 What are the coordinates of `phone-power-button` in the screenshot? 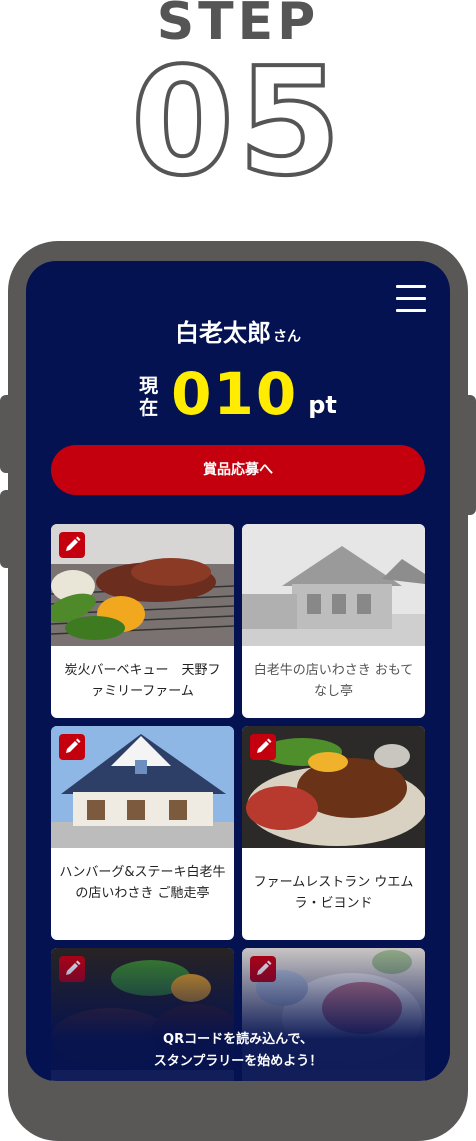 It's located at (469, 455).